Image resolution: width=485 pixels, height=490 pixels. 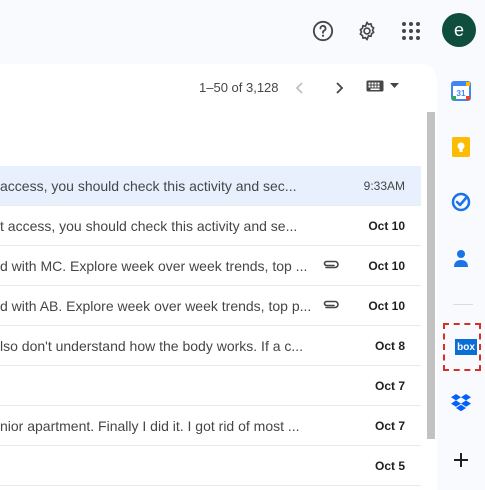 I want to click on pagination-label: 1–50 of 3,128, so click(x=239, y=87).